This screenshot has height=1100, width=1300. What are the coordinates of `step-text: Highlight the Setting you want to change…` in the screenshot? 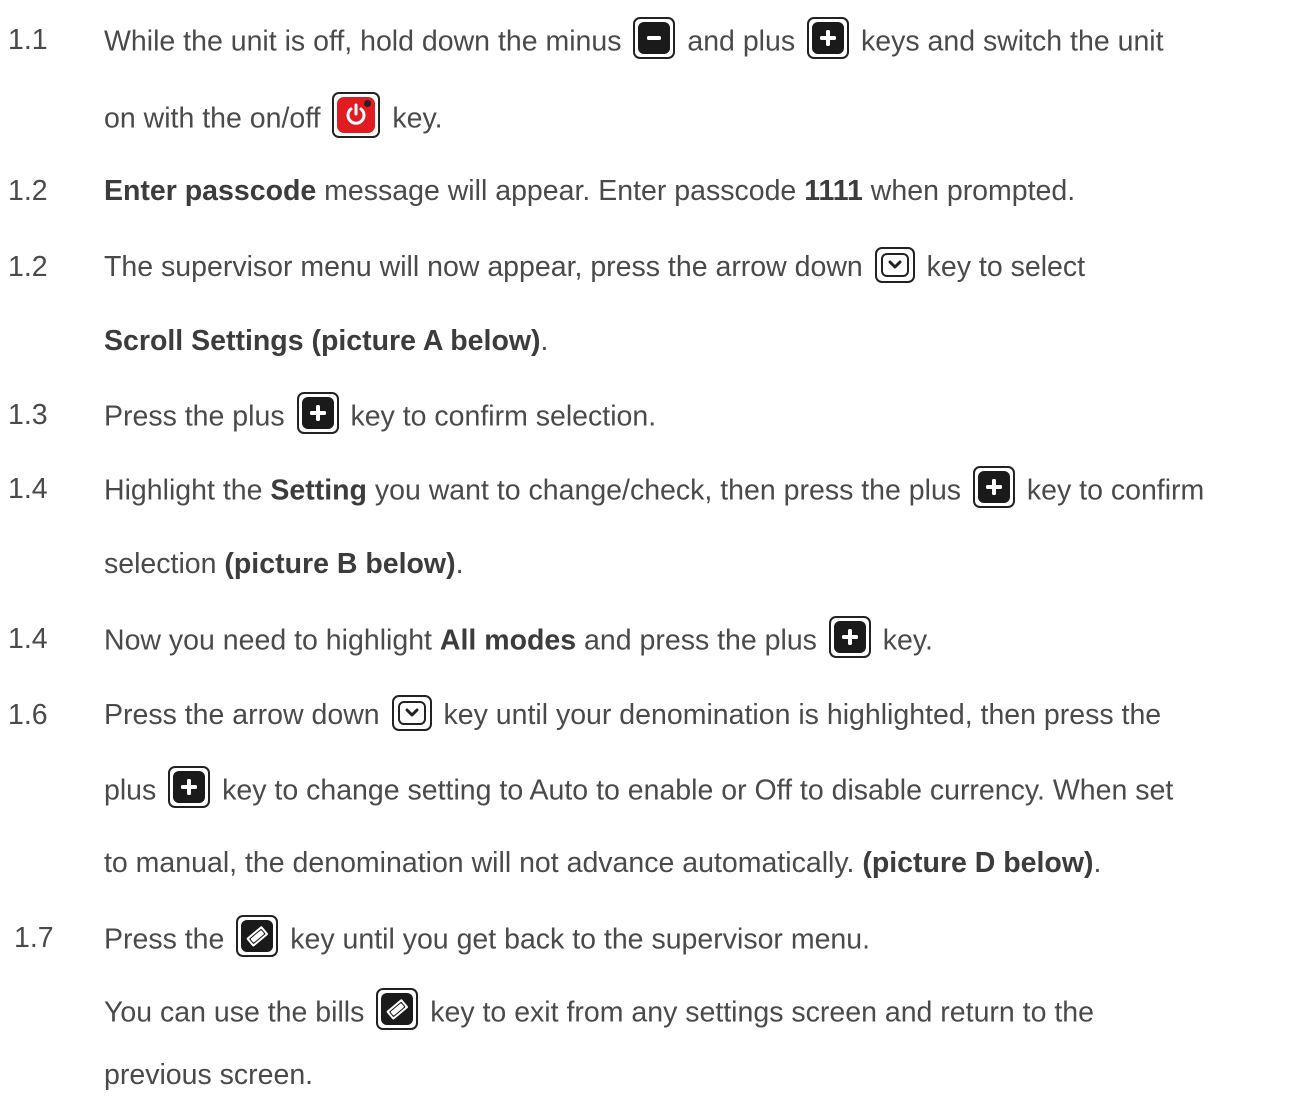 It's located at (654, 489).